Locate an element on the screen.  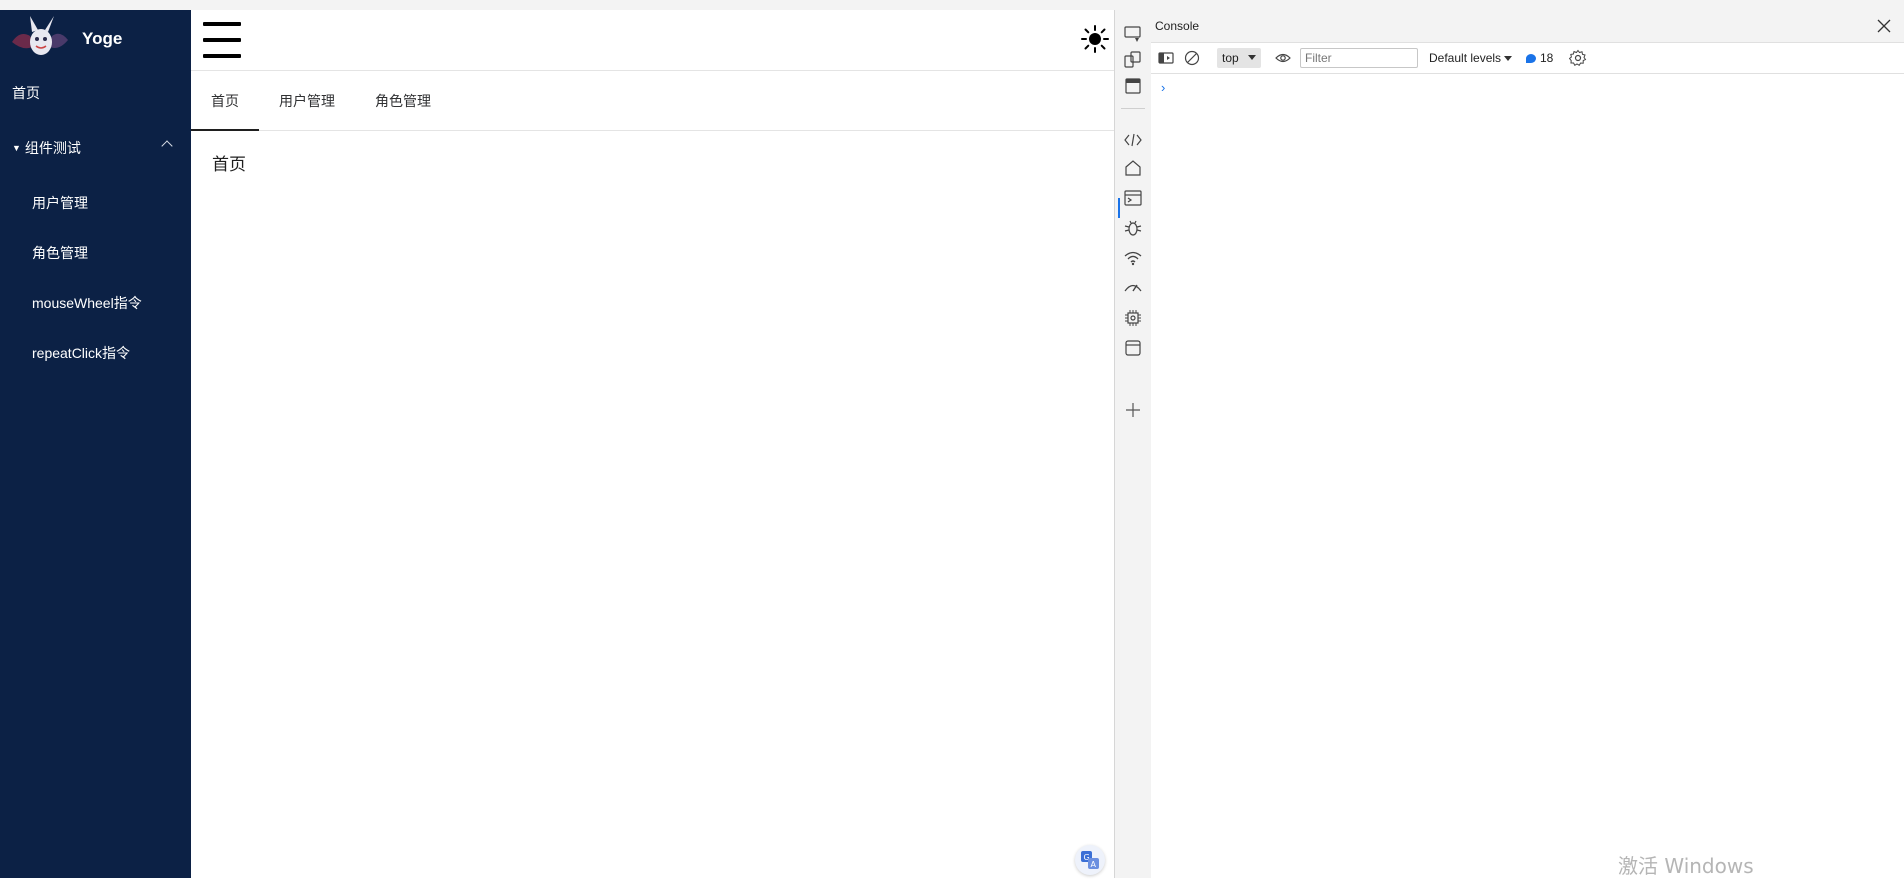
sidebar-item-repeatclick: repeatClick指令 is located at coordinates (95, 353).